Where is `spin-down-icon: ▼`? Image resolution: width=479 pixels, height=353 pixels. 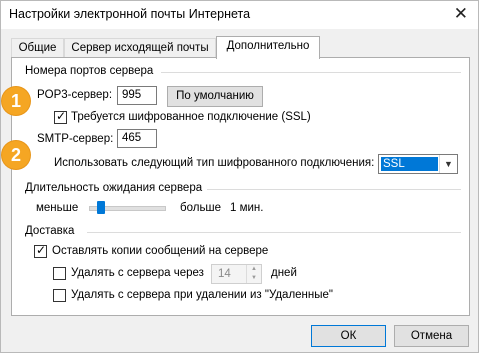 spin-down-icon: ▼ is located at coordinates (253, 278).